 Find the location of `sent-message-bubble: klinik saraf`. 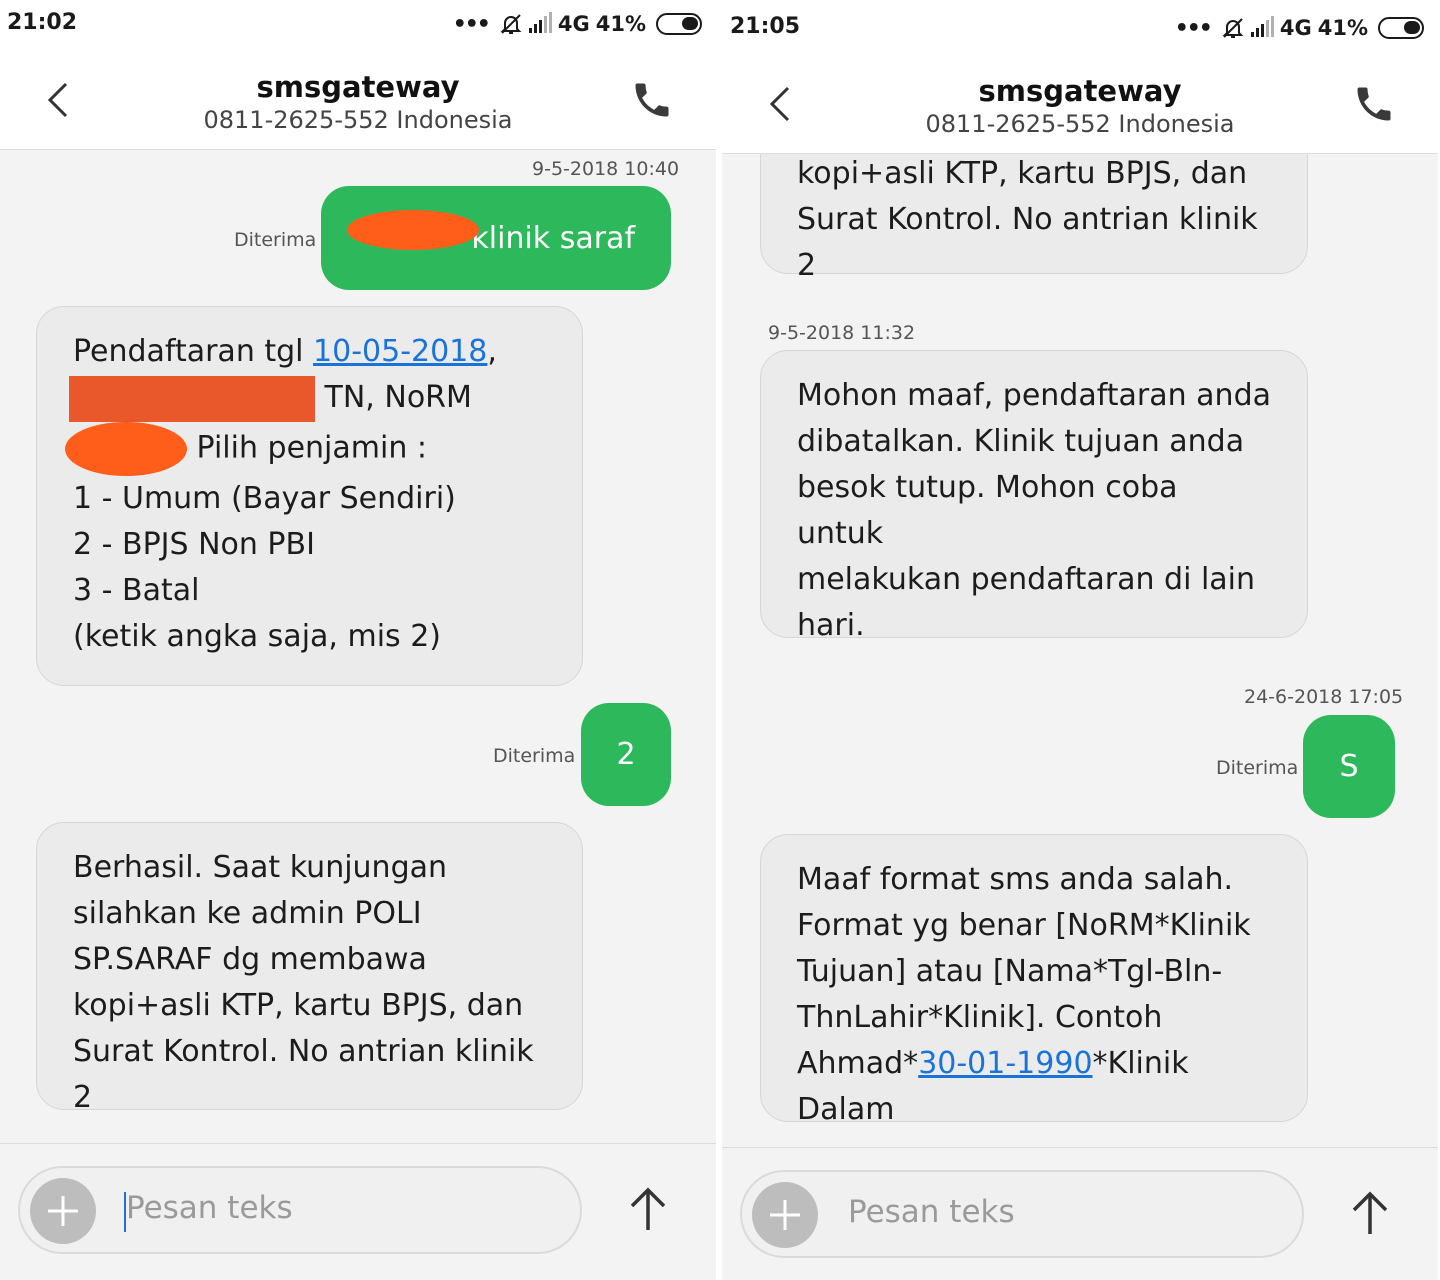

sent-message-bubble: klinik saraf is located at coordinates (496, 238).